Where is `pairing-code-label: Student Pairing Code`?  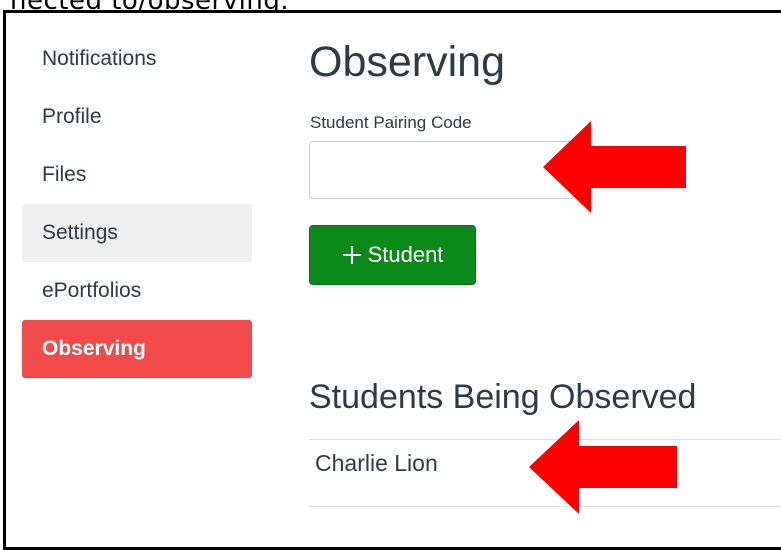 pairing-code-label: Student Pairing Code is located at coordinates (391, 122).